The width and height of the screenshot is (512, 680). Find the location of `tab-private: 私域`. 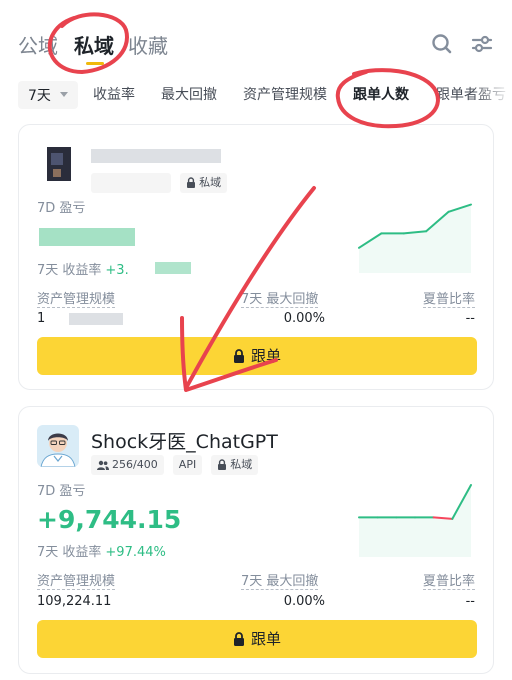

tab-private: 私域 is located at coordinates (94, 44).